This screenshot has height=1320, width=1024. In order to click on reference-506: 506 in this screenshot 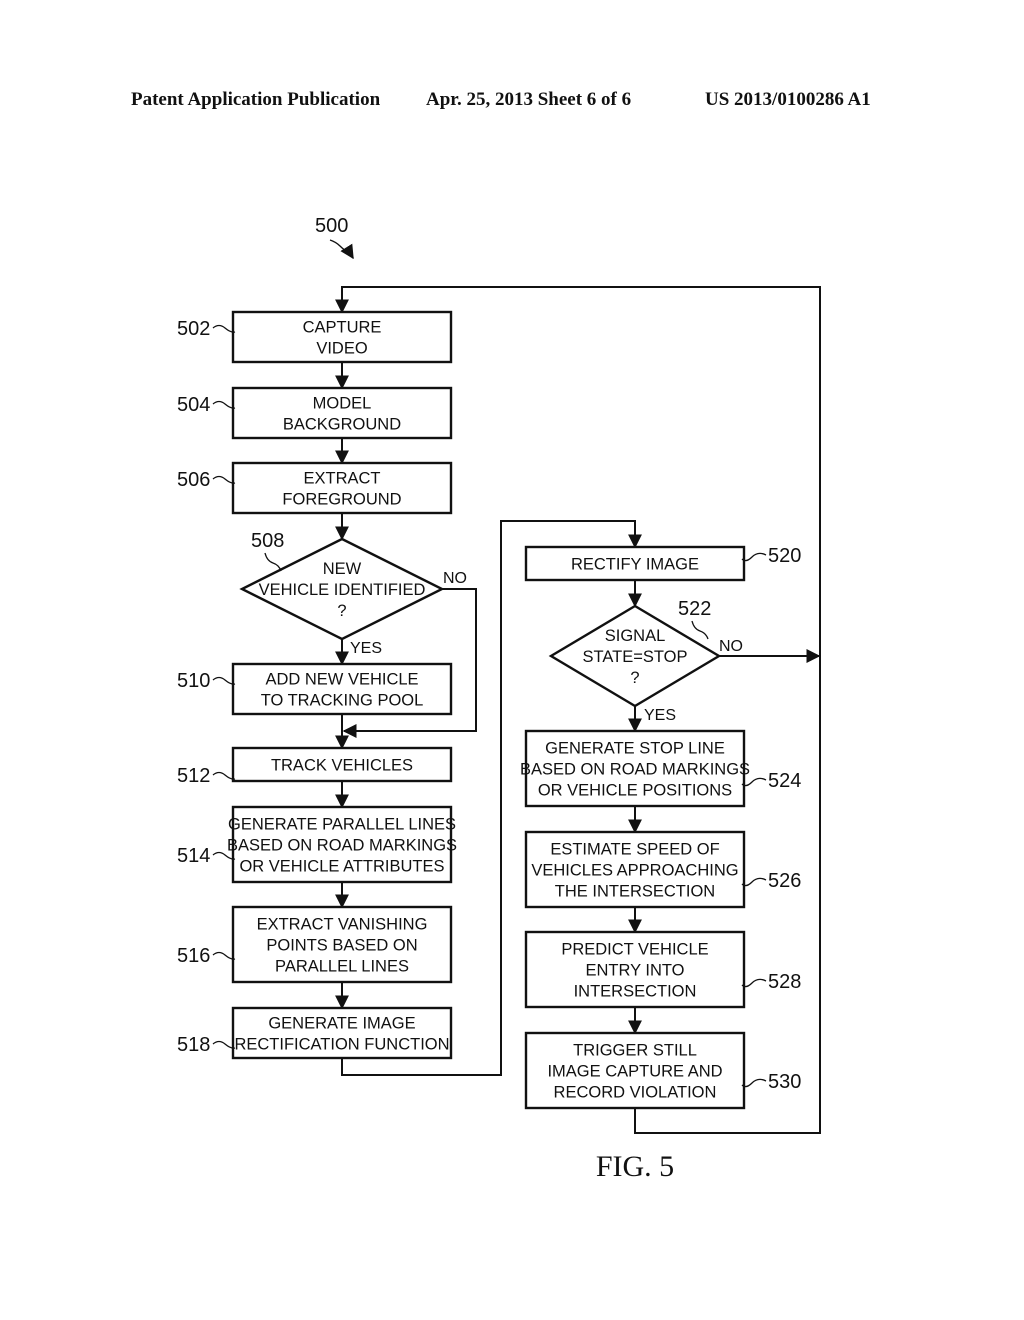, I will do `click(193, 480)`.